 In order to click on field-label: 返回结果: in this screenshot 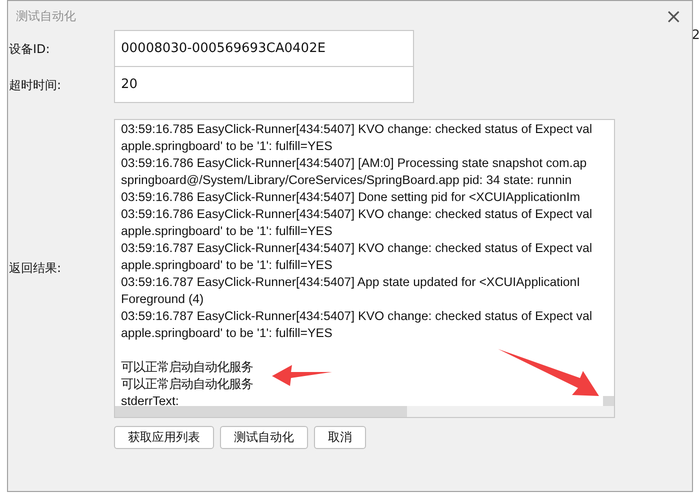, I will do `click(35, 268)`.